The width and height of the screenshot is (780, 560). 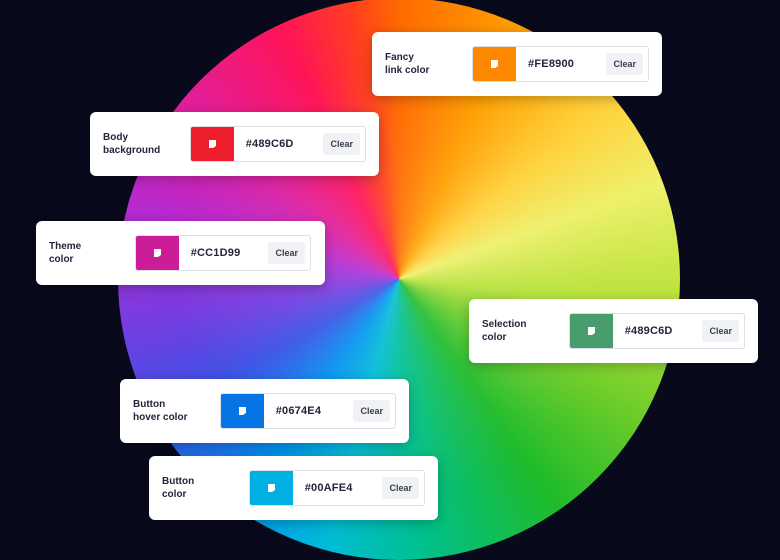 I want to click on button-color-label: Button color, so click(x=178, y=488).